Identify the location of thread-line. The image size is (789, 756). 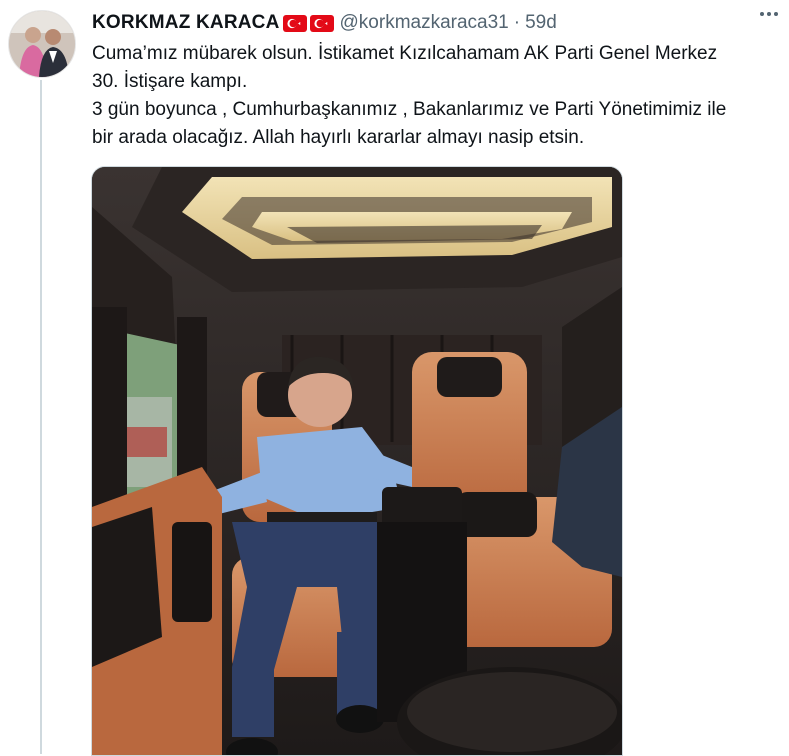
(41, 417).